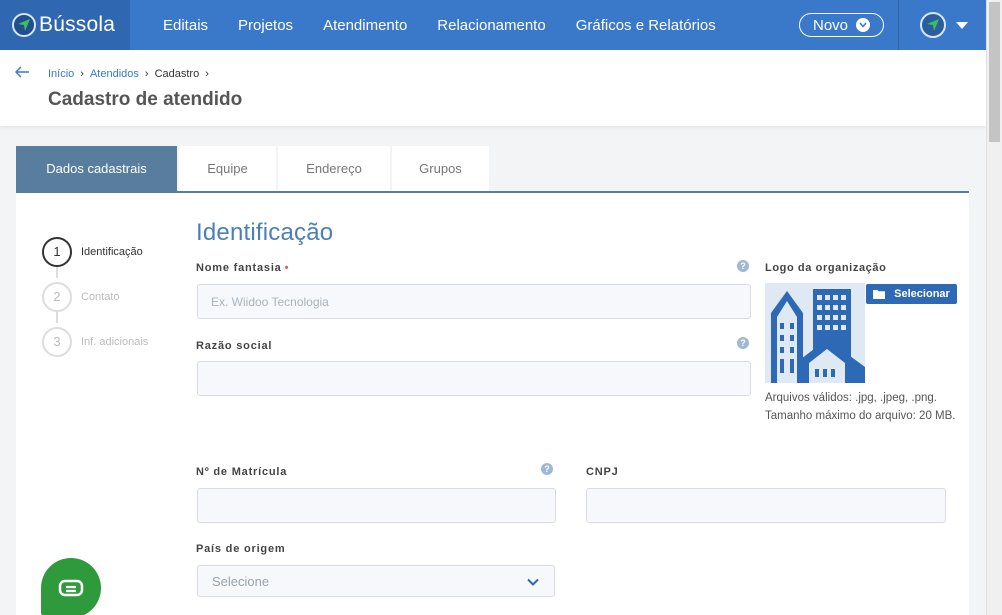 Image resolution: width=1002 pixels, height=615 pixels. I want to click on back-arrow-icon, so click(22, 72).